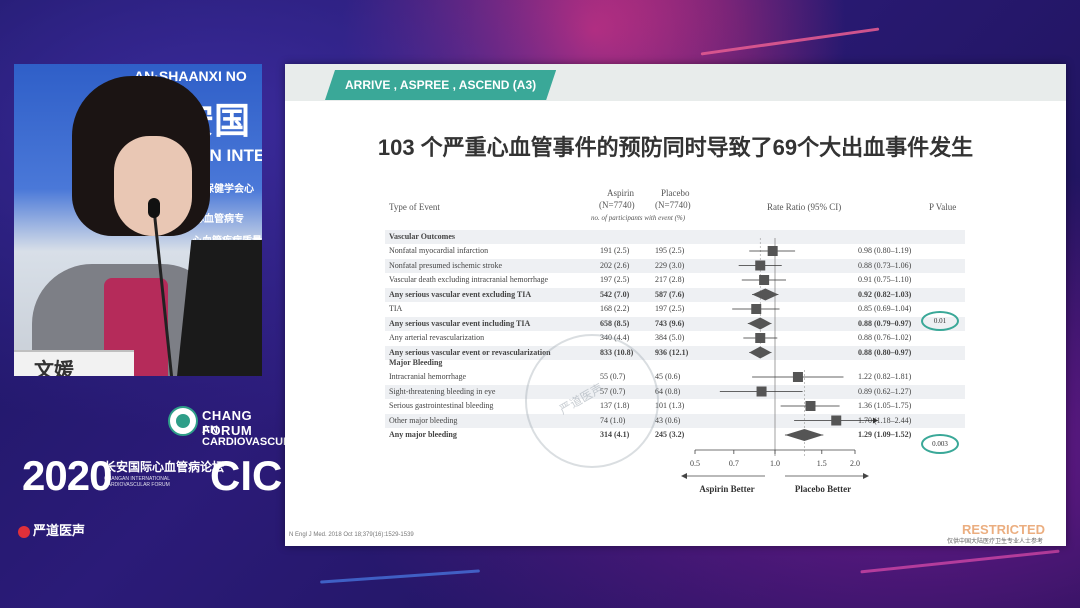 This screenshot has width=1080, height=608. I want to click on x-axis-tick-label: 0.7, so click(734, 463).